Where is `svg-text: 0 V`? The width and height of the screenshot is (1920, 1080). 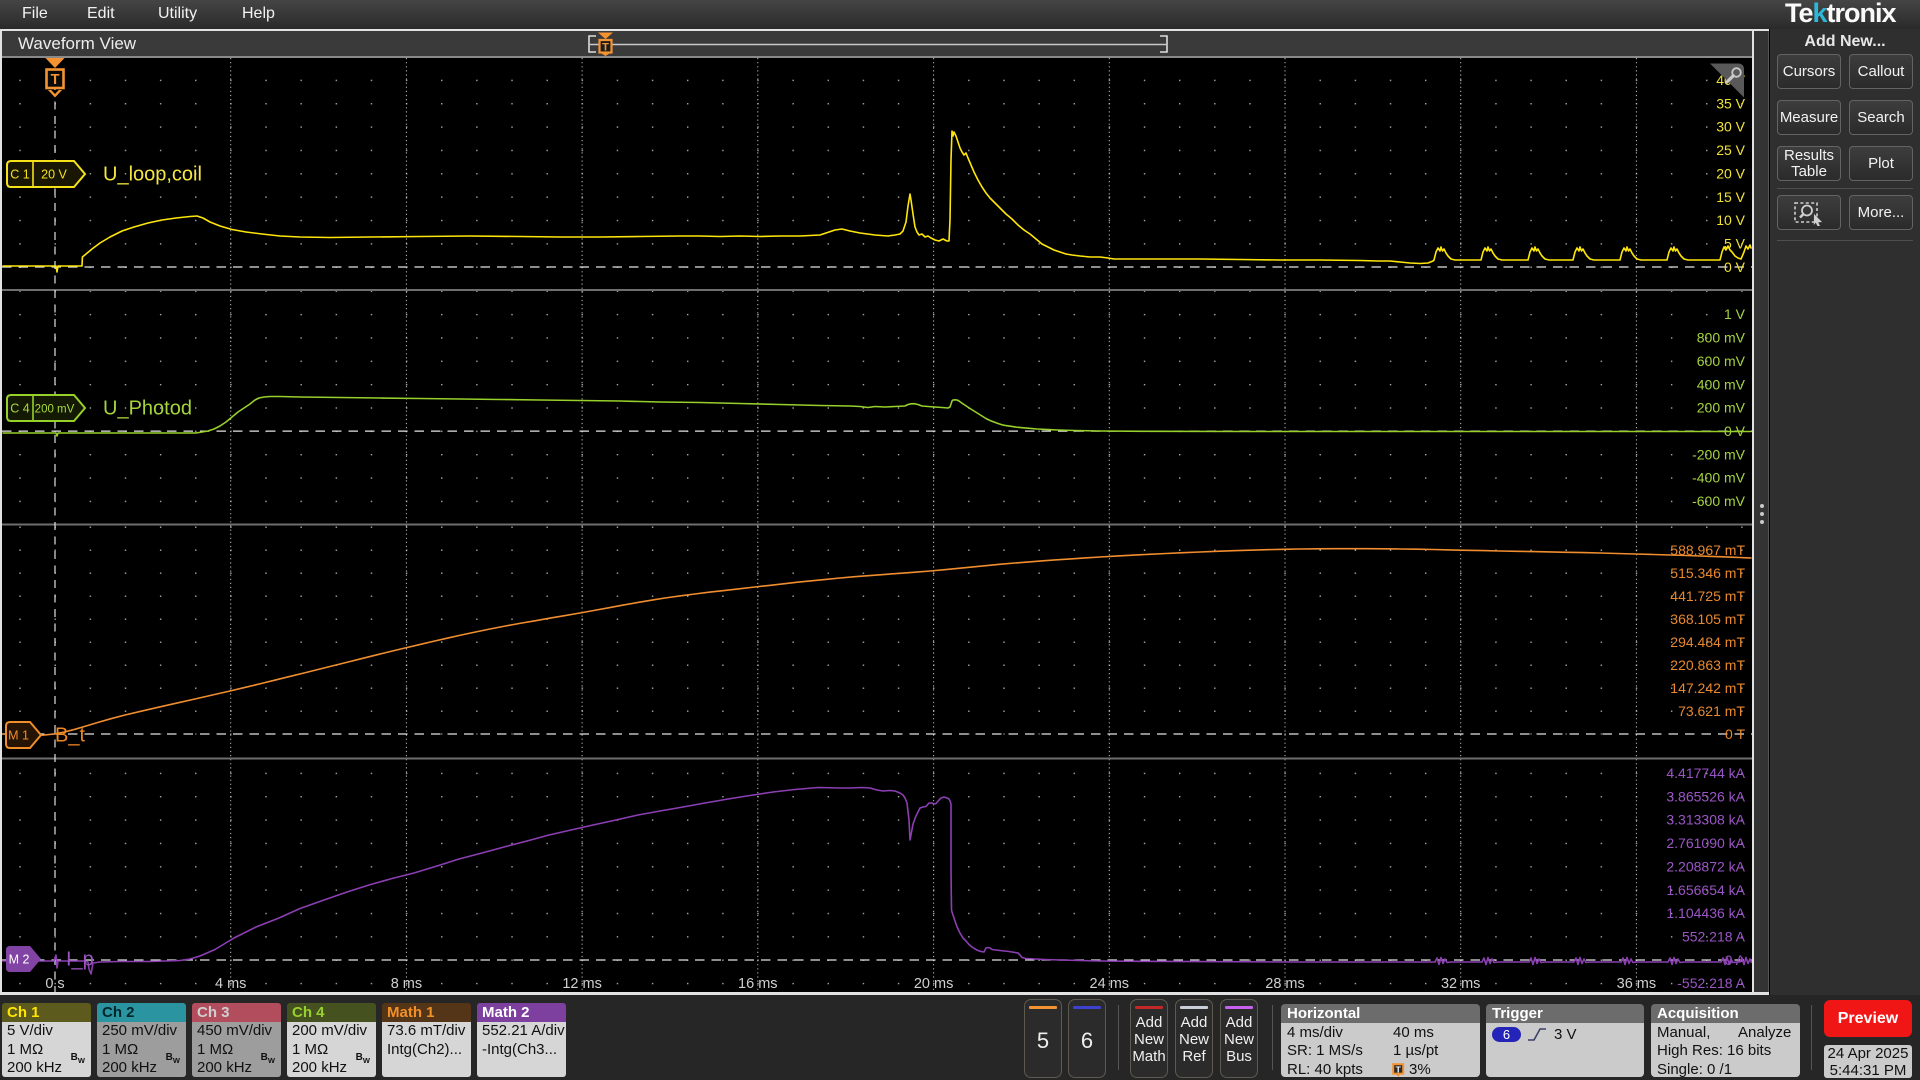 svg-text: 0 V is located at coordinates (1735, 267).